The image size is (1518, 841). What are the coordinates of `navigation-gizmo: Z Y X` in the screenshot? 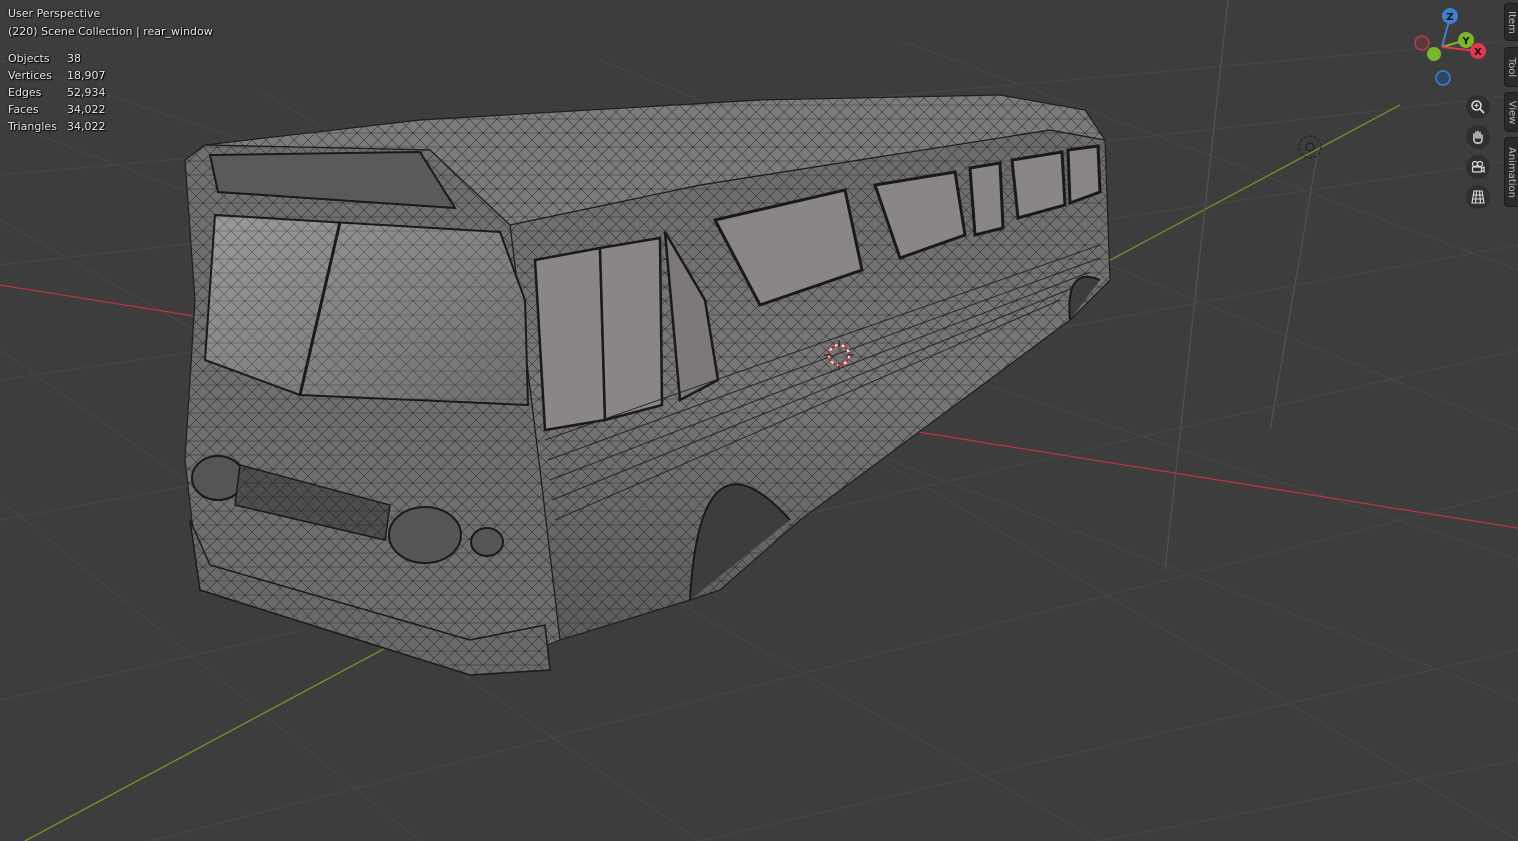 It's located at (1448, 47).